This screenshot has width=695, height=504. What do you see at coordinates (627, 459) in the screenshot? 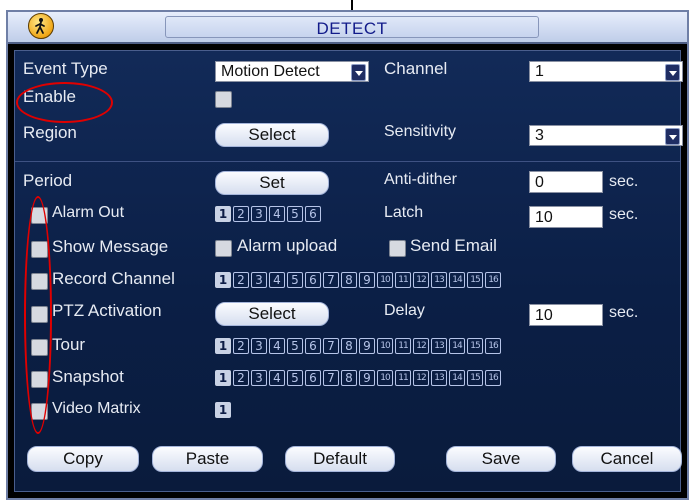
I see `cancel-button: Cancel` at bounding box center [627, 459].